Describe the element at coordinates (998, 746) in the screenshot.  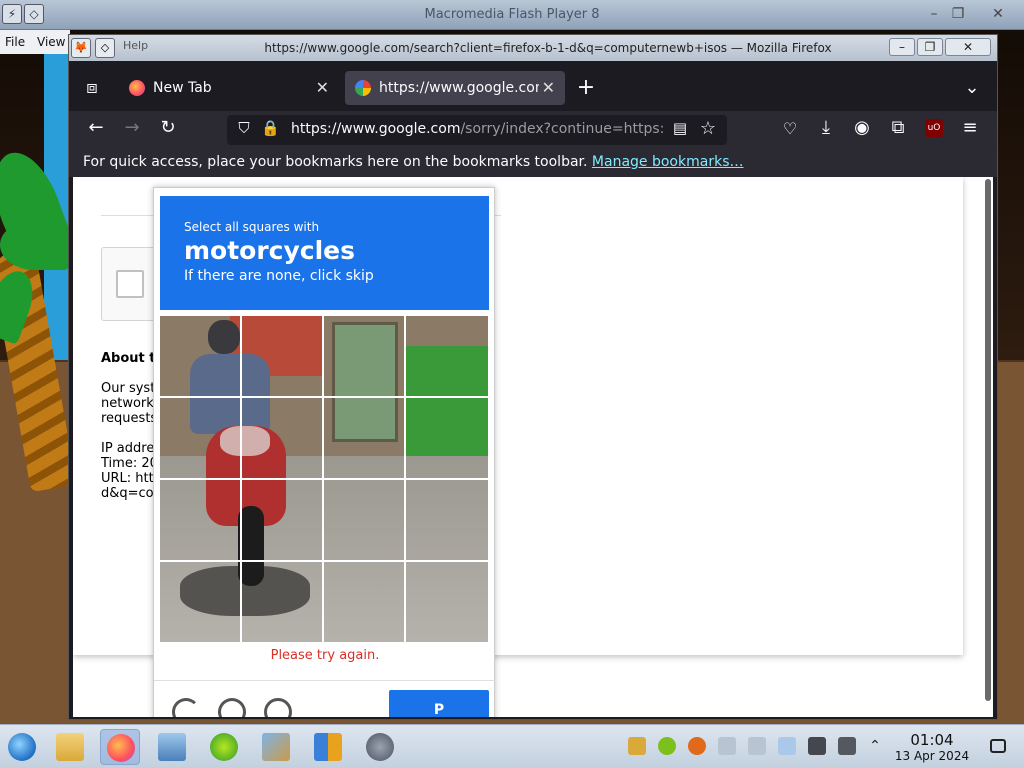
I see `show-desktop-icon` at that location.